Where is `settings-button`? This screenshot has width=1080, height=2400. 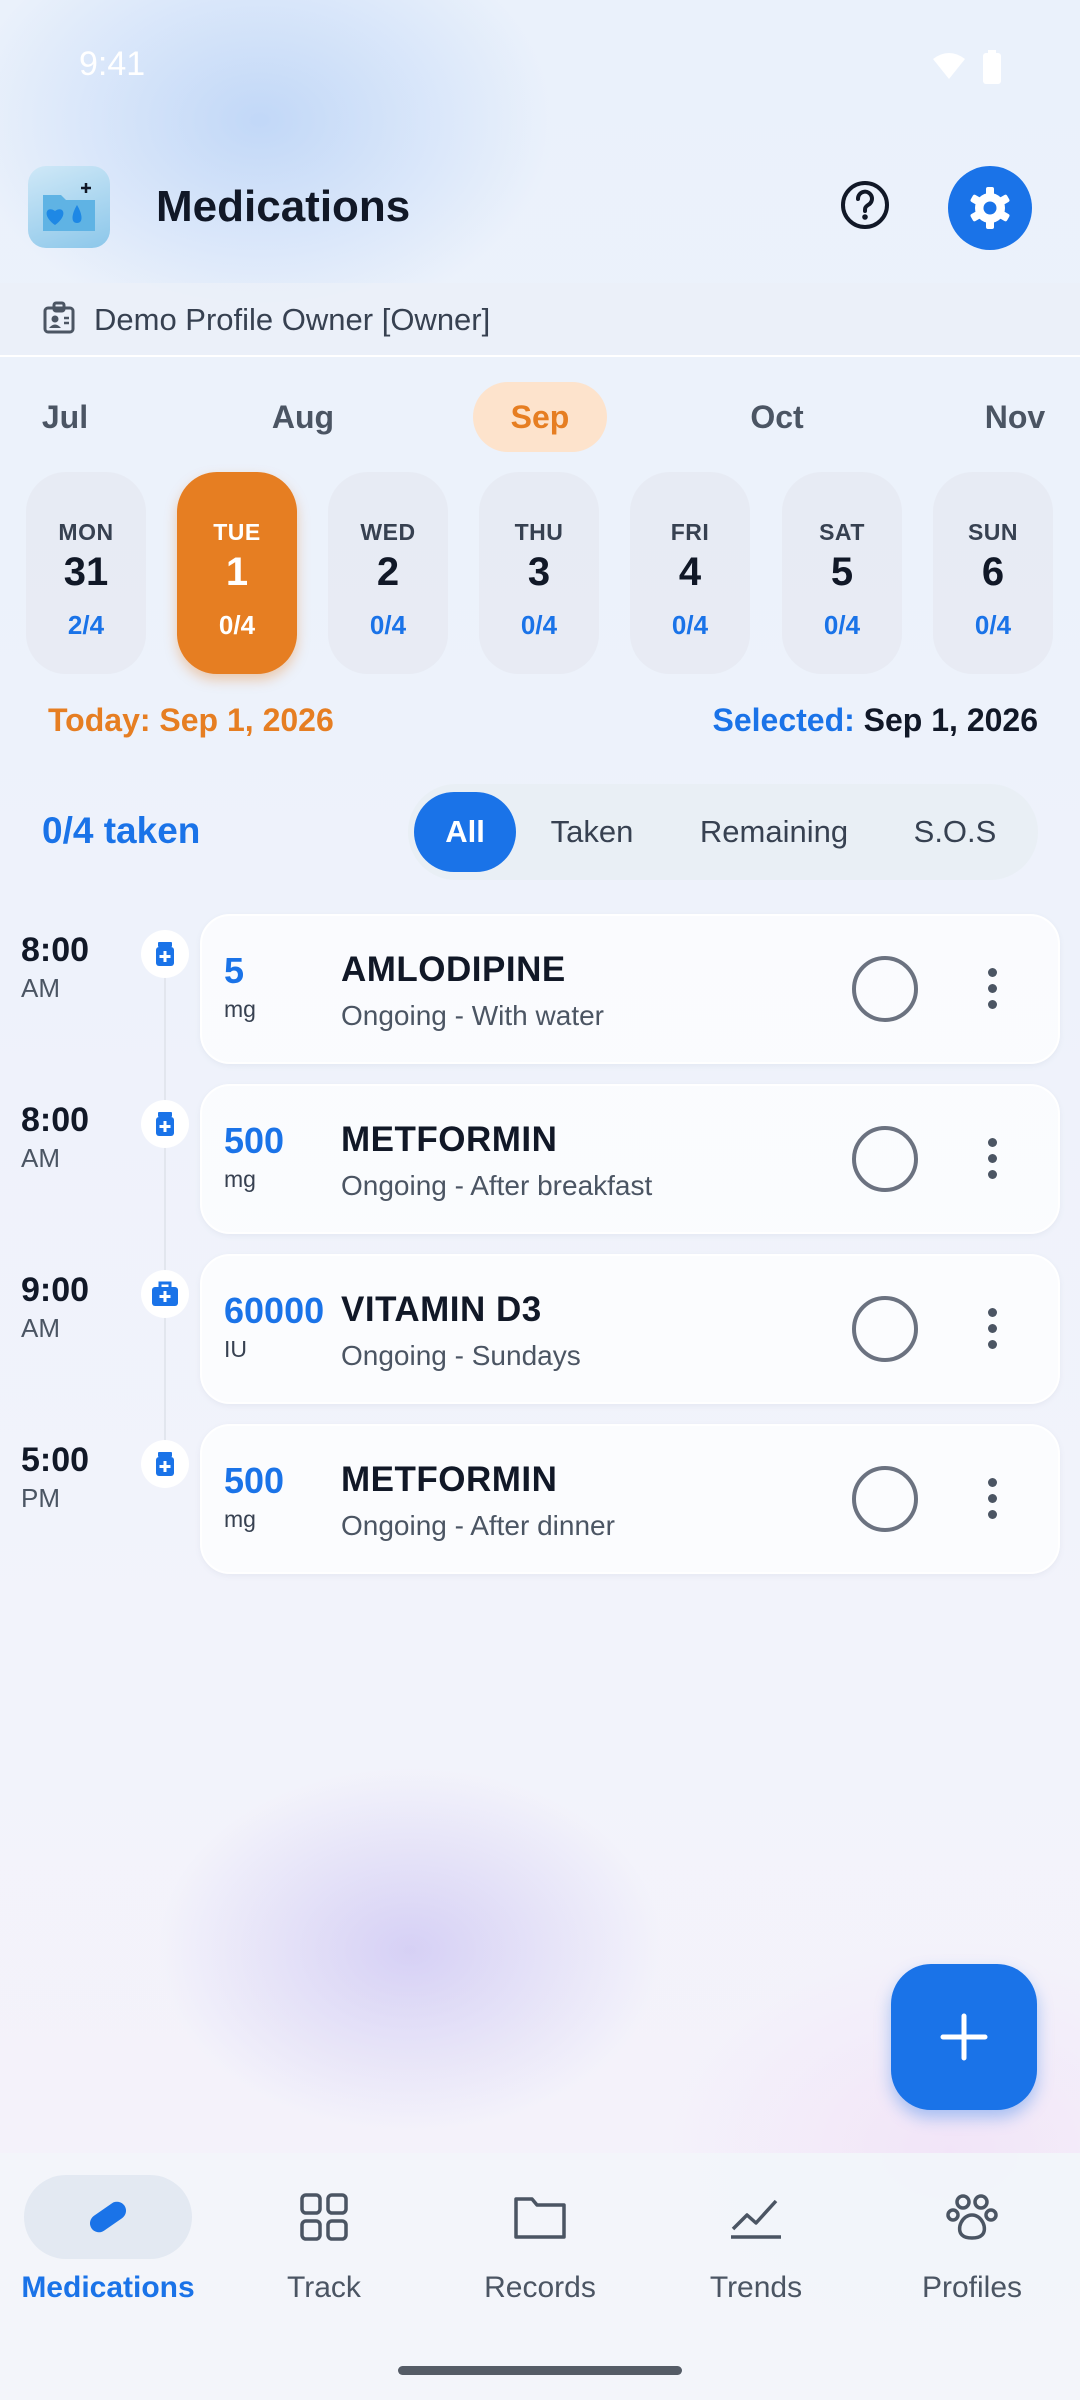 settings-button is located at coordinates (990, 208).